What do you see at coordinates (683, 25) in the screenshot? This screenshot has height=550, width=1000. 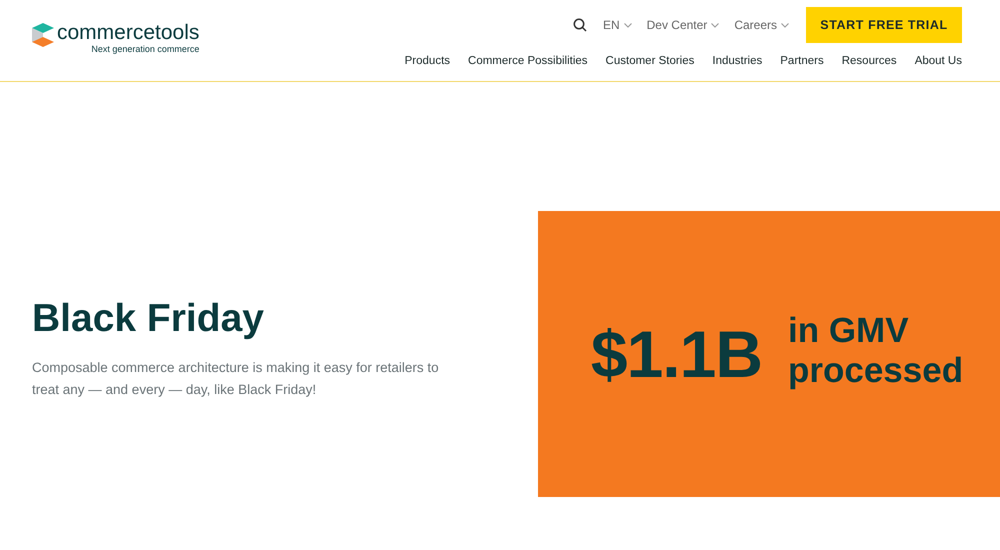 I see `top-link: Dev Center` at bounding box center [683, 25].